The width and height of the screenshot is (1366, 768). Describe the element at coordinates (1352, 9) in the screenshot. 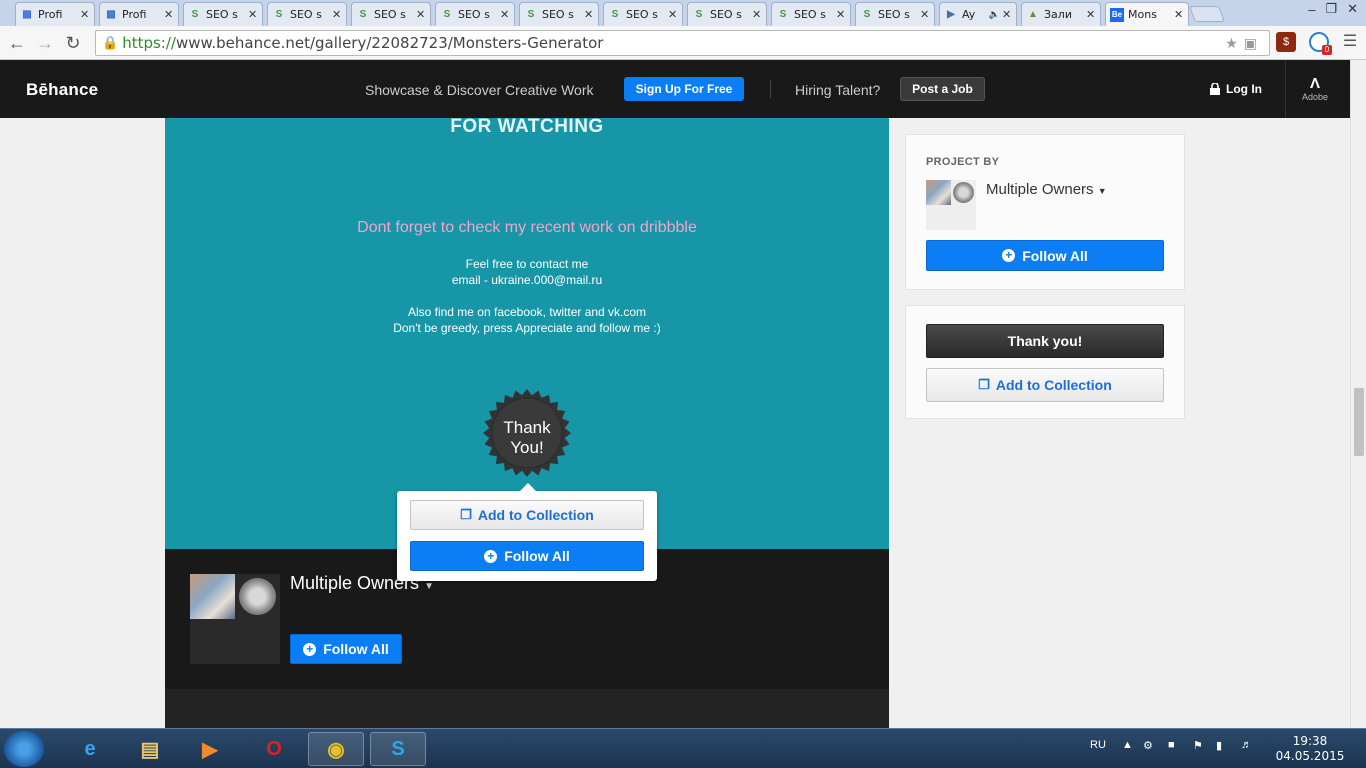

I see `close-window-icon: ✕` at that location.